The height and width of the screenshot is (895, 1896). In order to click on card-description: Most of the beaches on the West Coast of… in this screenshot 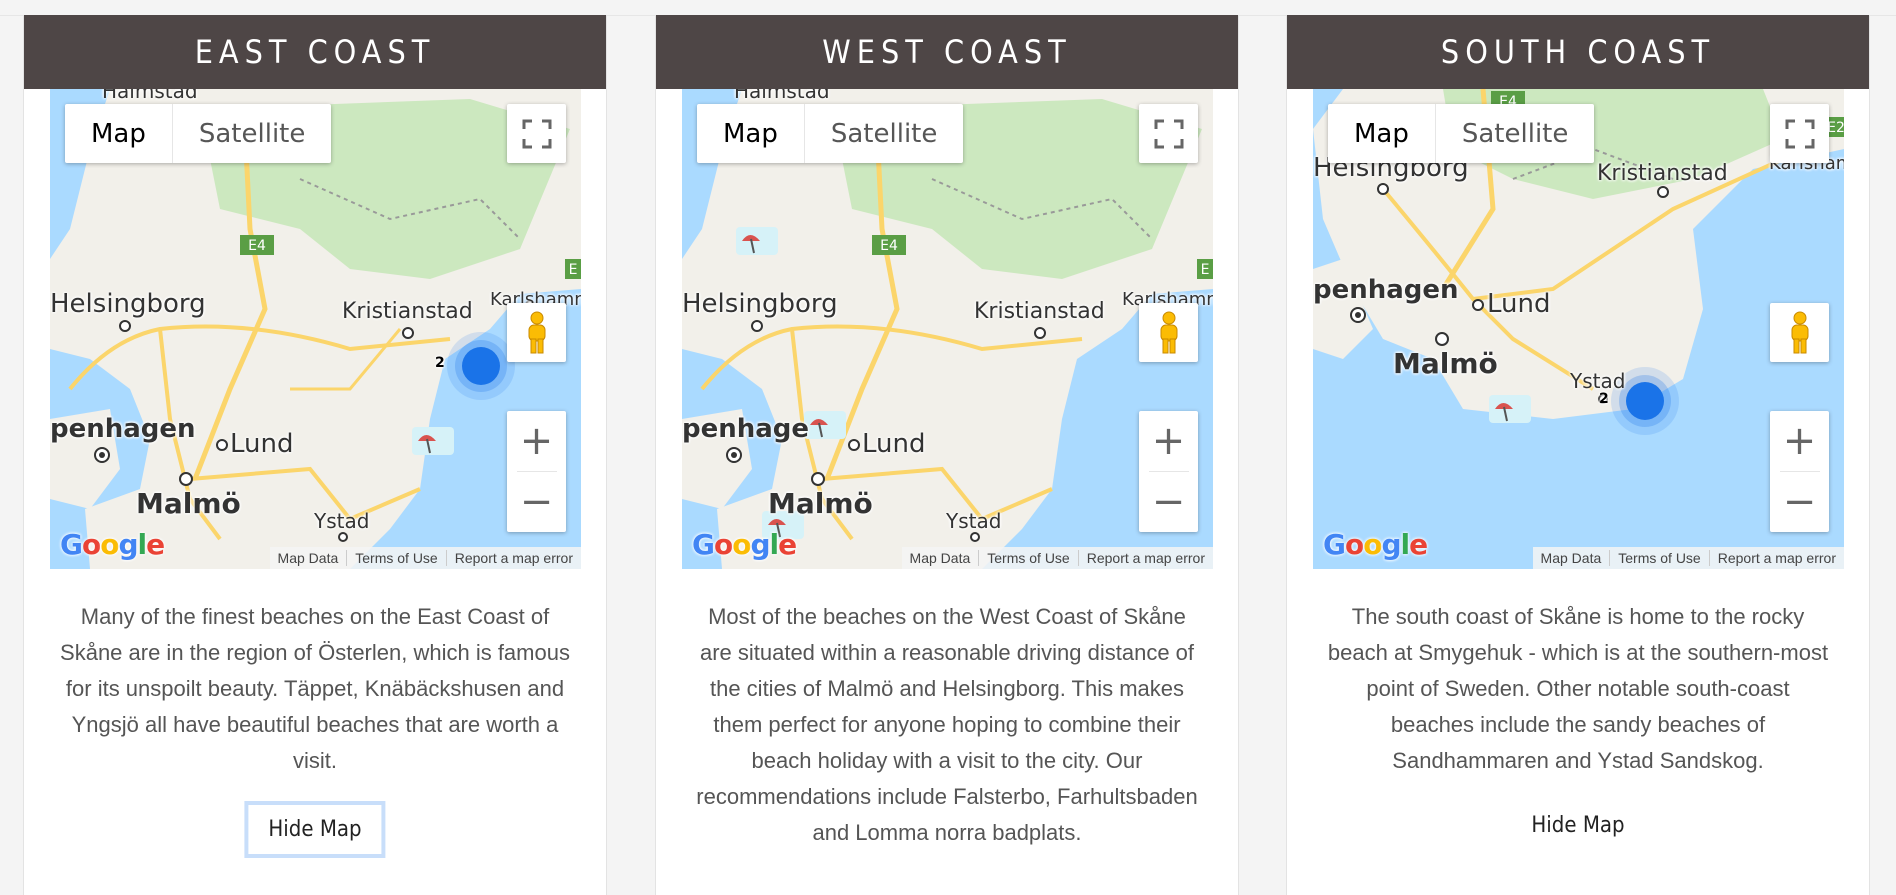, I will do `click(947, 724)`.